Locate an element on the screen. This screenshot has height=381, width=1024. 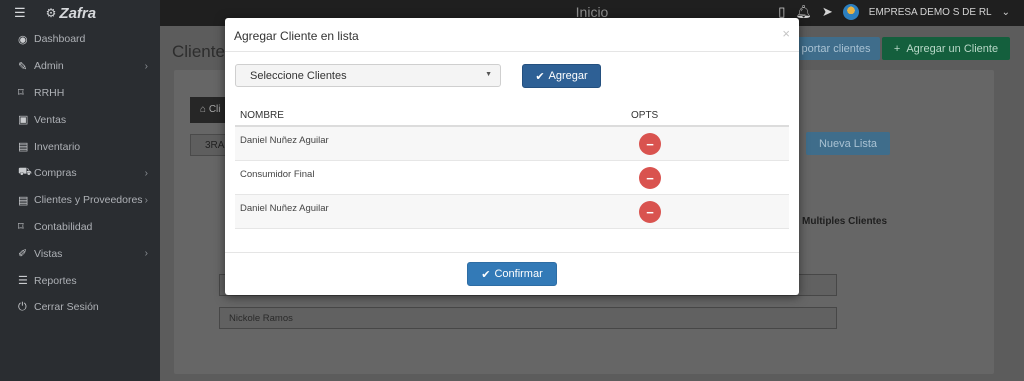
sidebar-item-label: Dashboard is located at coordinates (60, 39).